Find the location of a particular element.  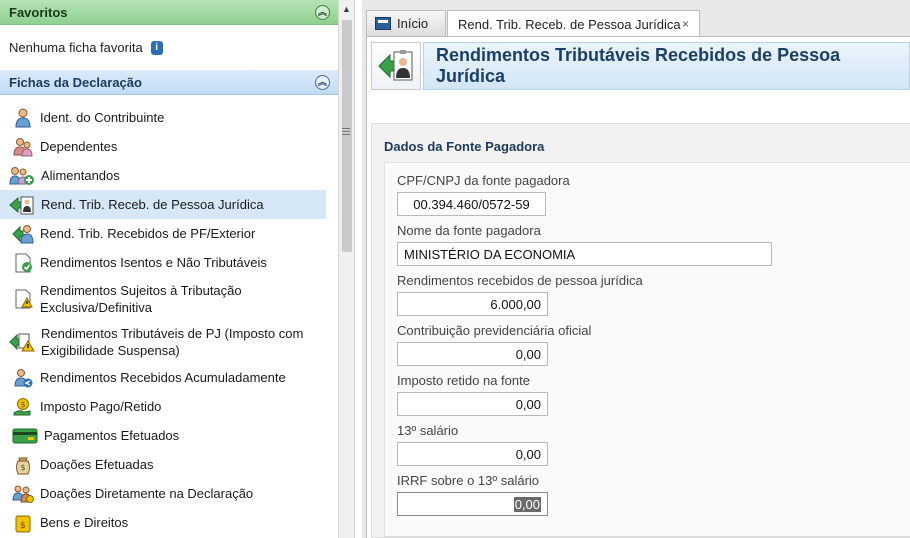

imposto-value: 0,00 is located at coordinates (528, 404).